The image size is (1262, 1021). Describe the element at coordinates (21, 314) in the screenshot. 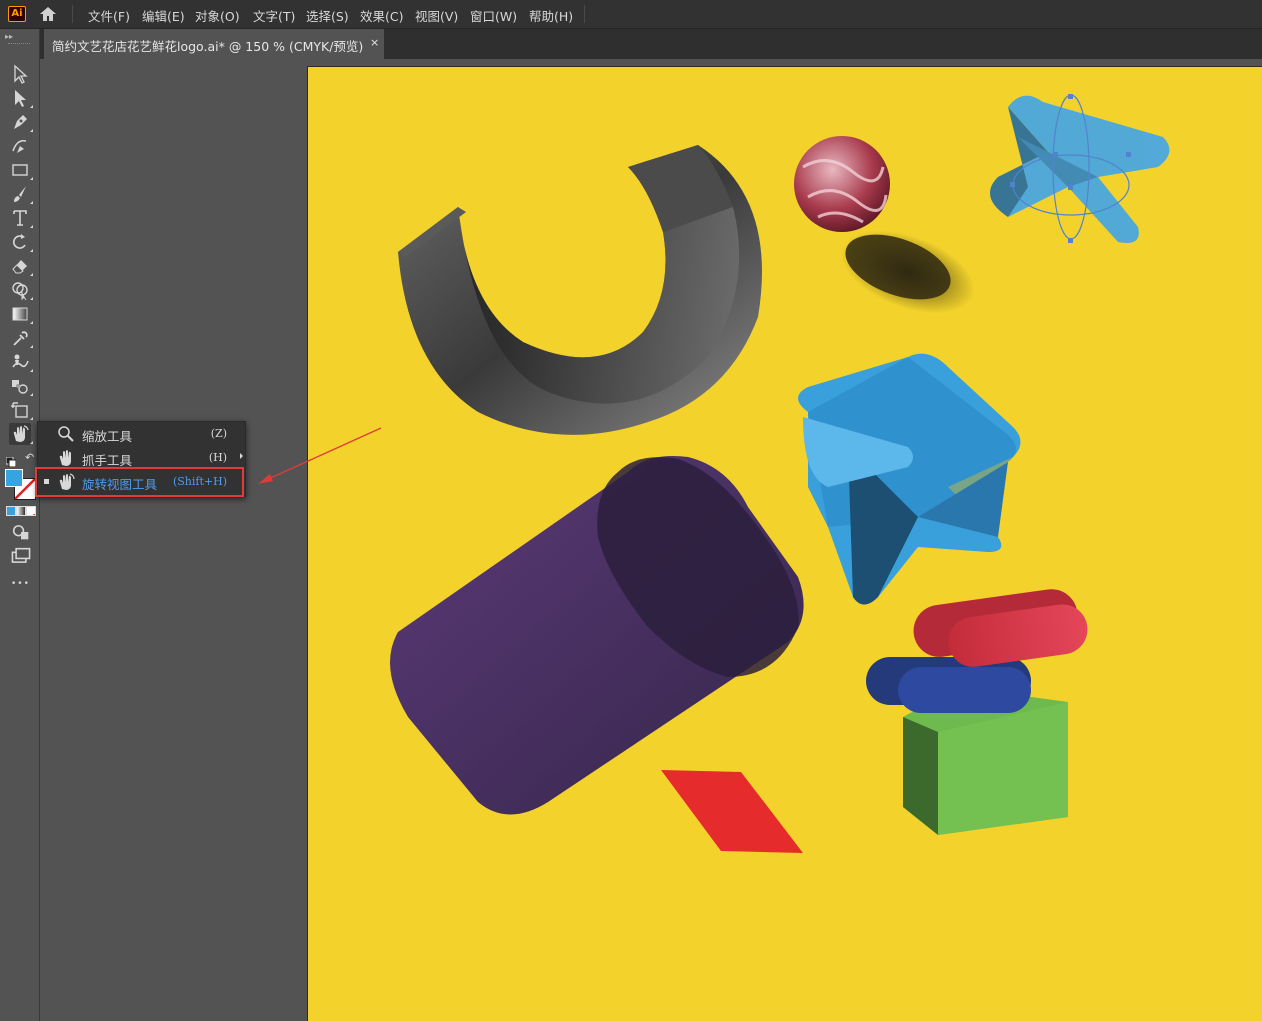

I see `gradient-tool-icon` at that location.